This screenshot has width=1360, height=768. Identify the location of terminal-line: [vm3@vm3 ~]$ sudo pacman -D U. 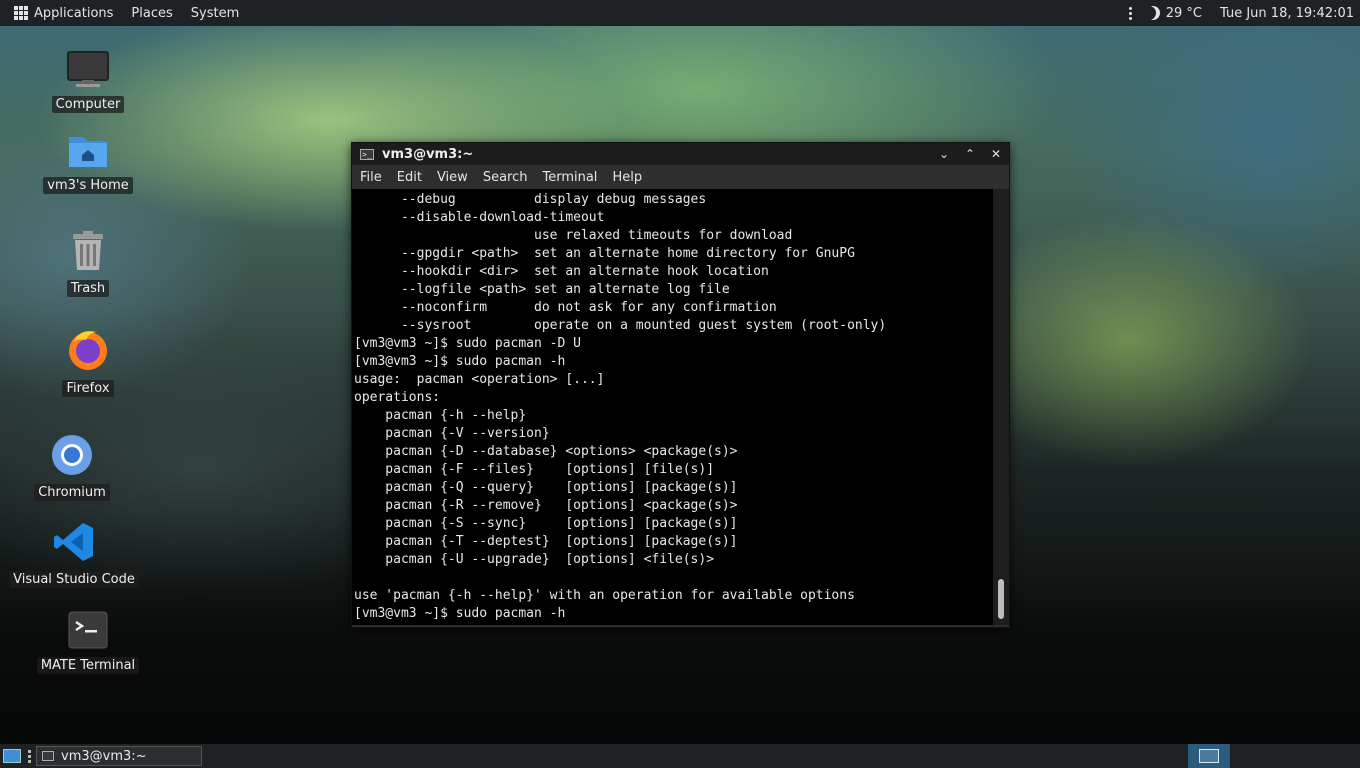
(467, 343).